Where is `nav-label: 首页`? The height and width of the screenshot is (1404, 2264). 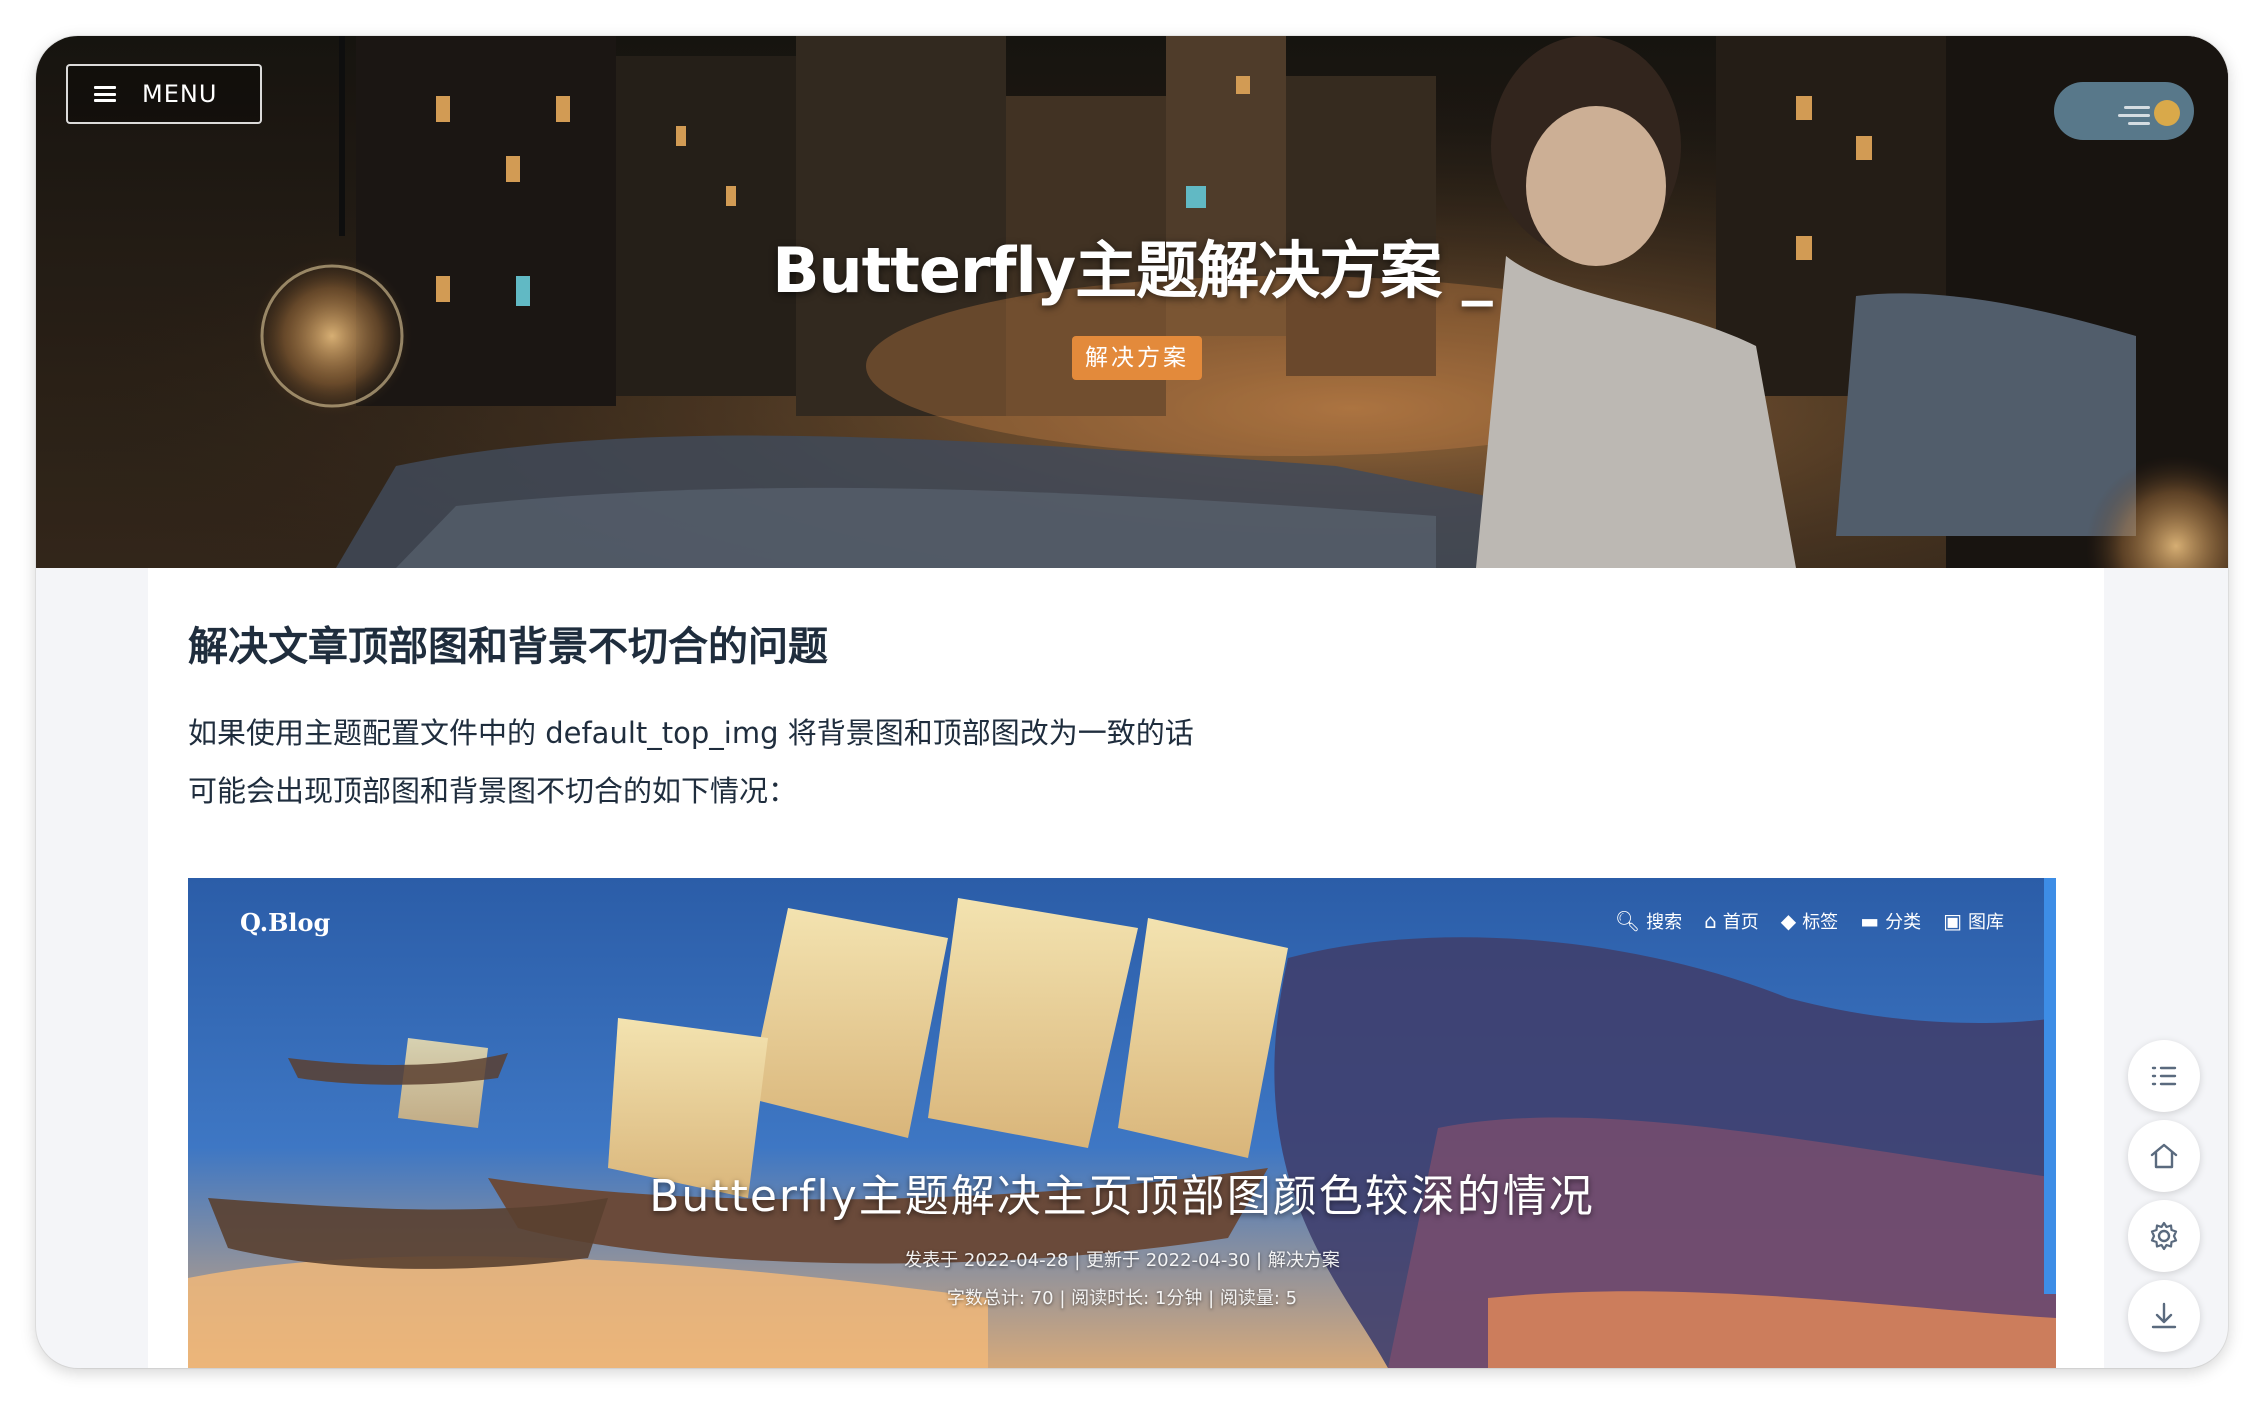
nav-label: 首页 is located at coordinates (1740, 922).